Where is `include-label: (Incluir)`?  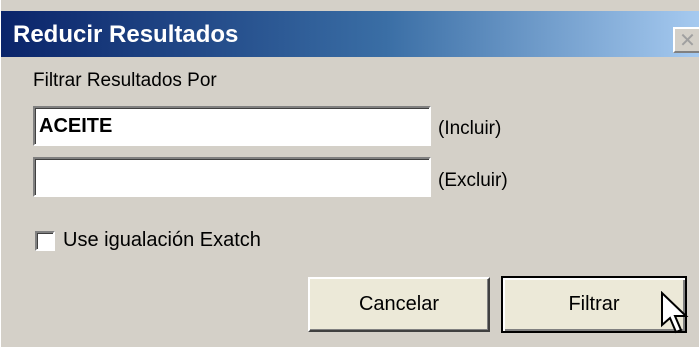 include-label: (Incluir) is located at coordinates (470, 128).